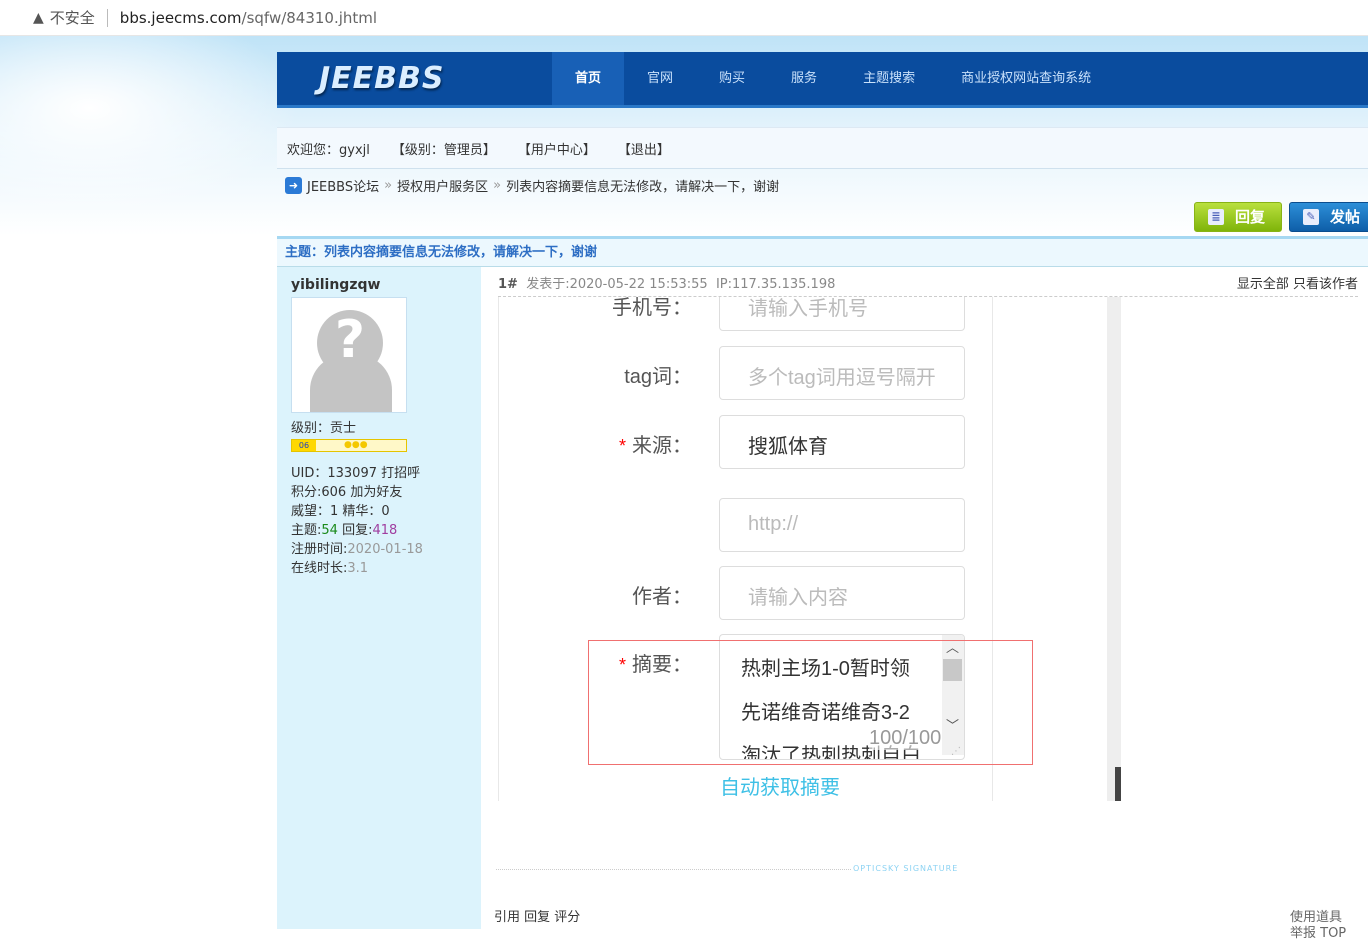 This screenshot has height=941, width=1368. Describe the element at coordinates (588, 78) in the screenshot. I see `nav-home: 首页` at that location.